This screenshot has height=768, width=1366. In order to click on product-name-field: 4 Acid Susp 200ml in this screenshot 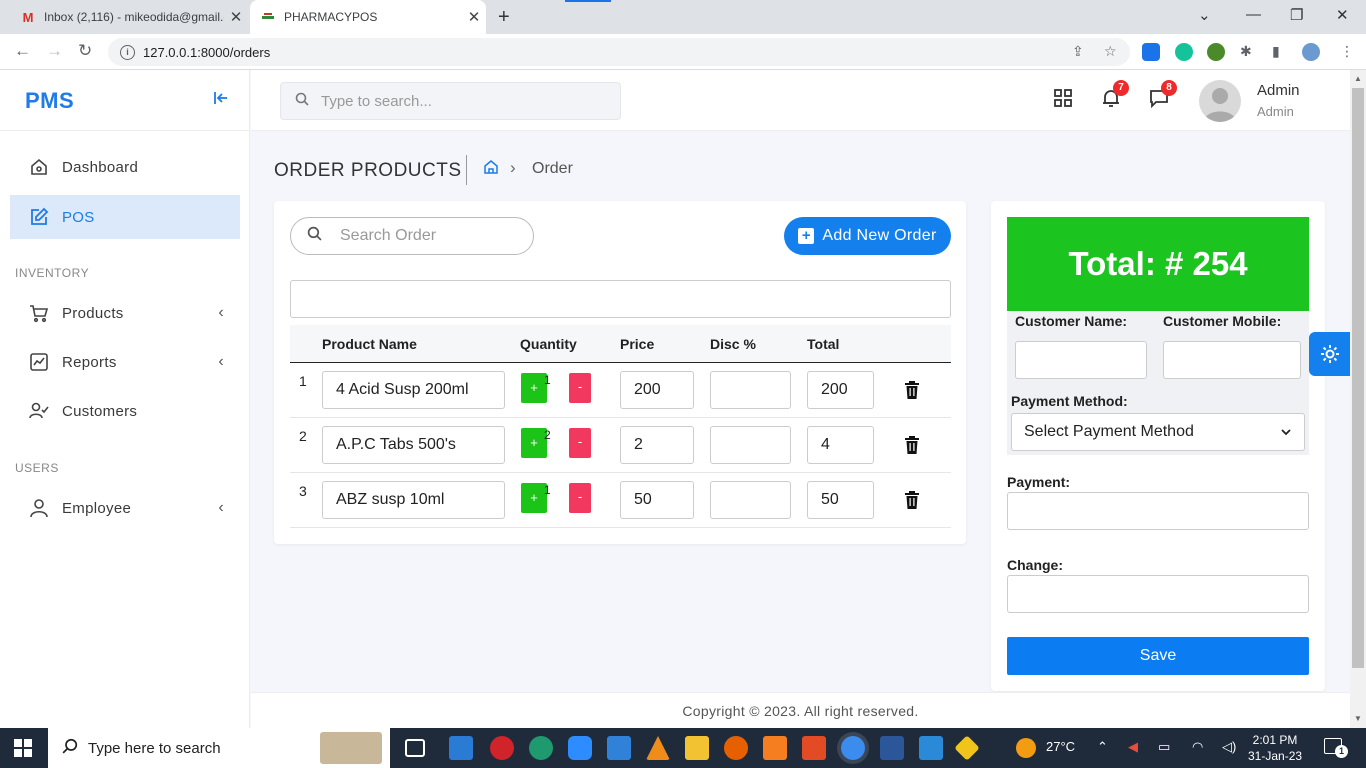, I will do `click(413, 390)`.